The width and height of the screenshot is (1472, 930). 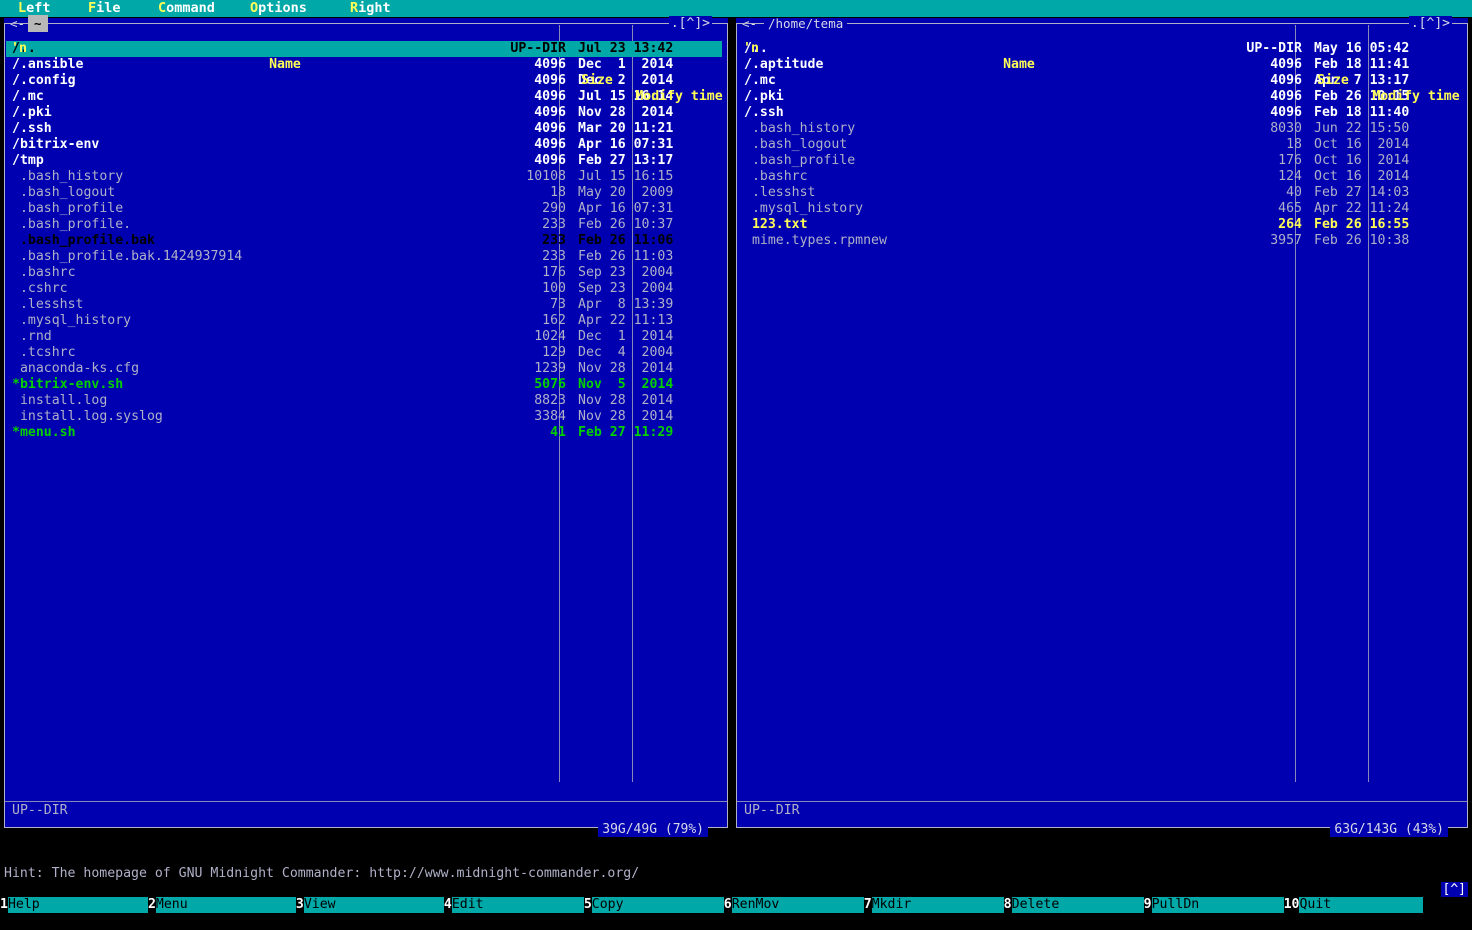 I want to click on file-row: .bash_profile 176 Oct 16 2014, so click(x=1102, y=161).